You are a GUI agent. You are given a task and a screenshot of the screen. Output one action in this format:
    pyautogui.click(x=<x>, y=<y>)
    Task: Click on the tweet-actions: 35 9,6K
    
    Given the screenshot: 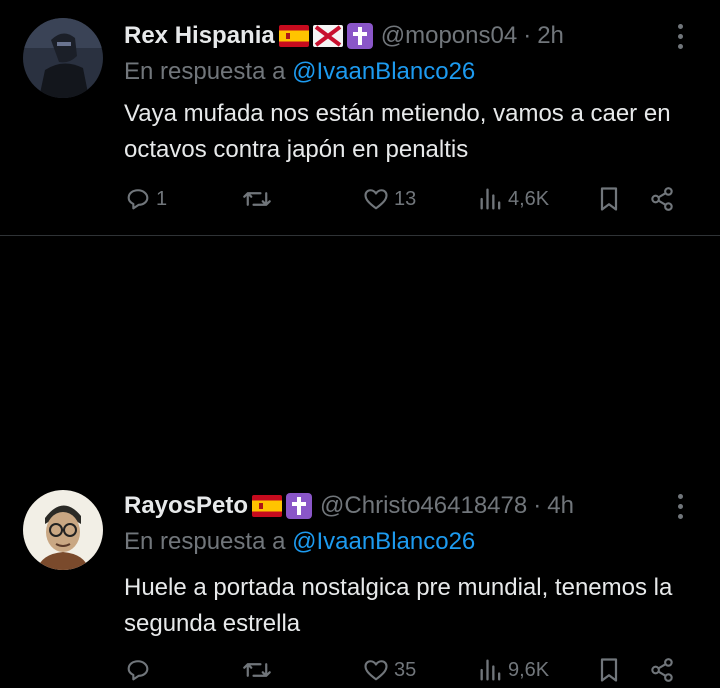 What is the action you would take?
    pyautogui.click(x=404, y=670)
    